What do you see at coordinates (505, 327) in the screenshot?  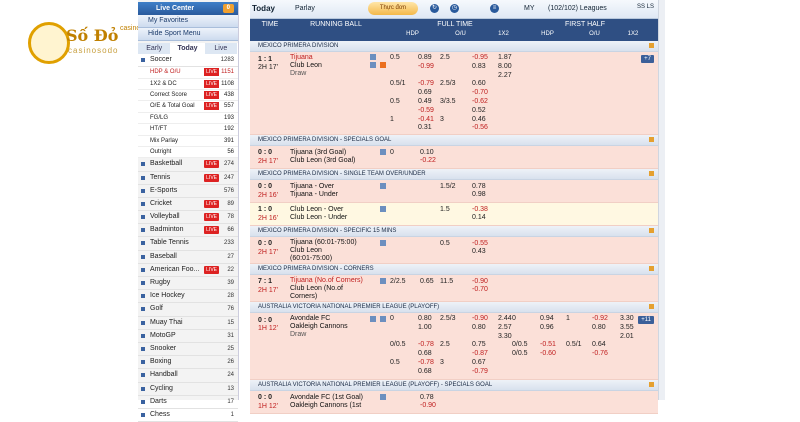 I see `odds-value: 2.57` at bounding box center [505, 327].